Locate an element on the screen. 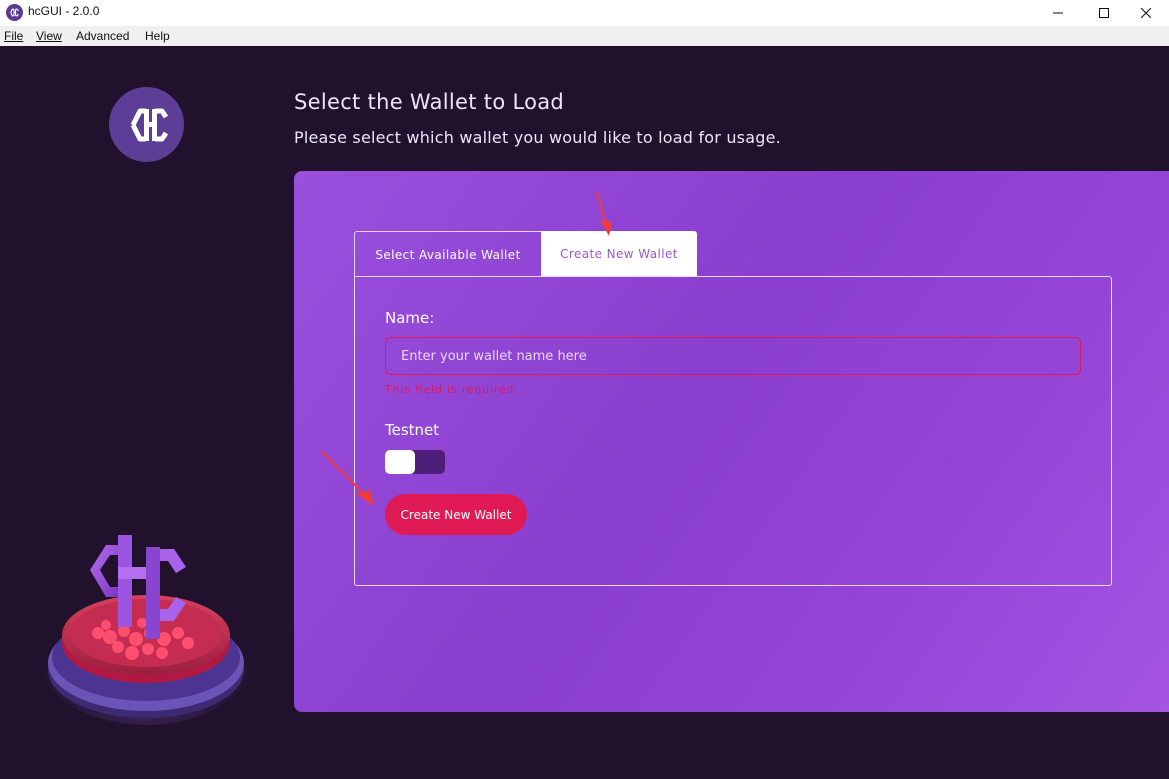 The height and width of the screenshot is (779, 1169). menu-advanced-label: Advanced is located at coordinates (103, 36).